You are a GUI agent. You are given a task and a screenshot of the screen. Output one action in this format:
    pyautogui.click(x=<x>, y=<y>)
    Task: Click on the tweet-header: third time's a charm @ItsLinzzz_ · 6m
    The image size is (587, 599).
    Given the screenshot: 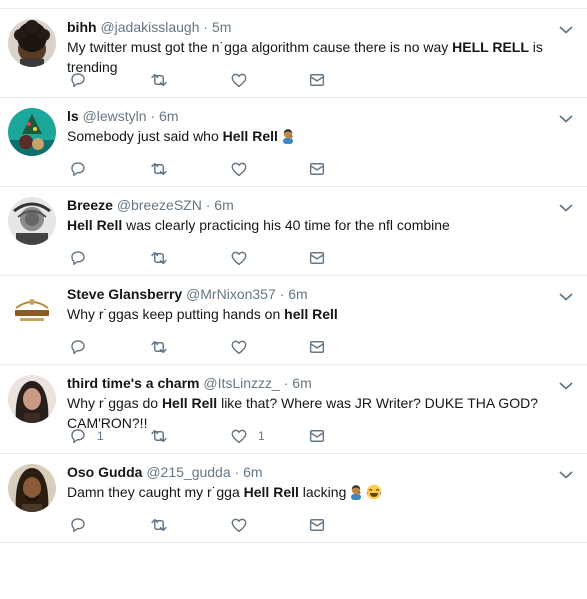 What is the action you would take?
    pyautogui.click(x=307, y=383)
    